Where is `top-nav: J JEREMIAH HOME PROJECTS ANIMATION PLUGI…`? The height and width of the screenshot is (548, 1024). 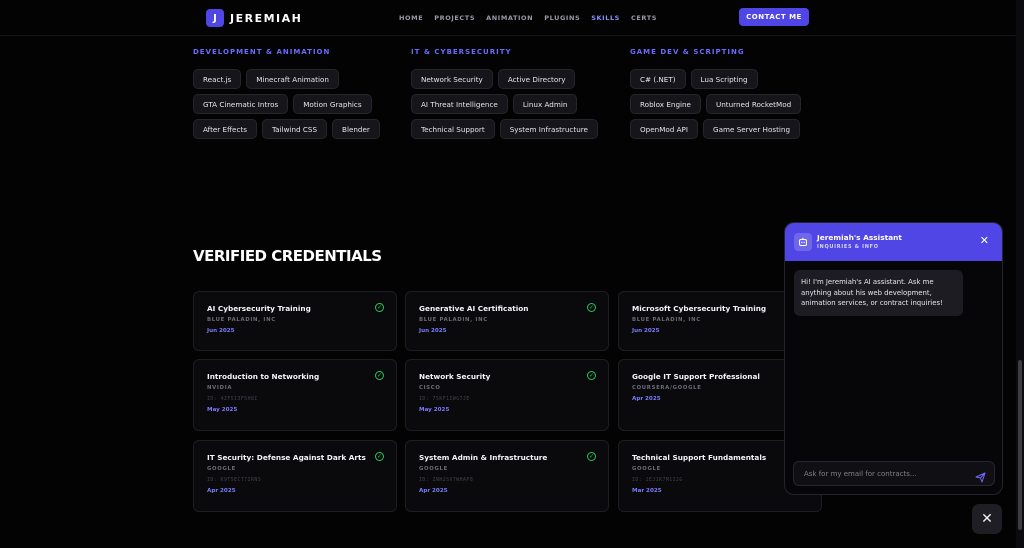 top-nav: J JEREMIAH HOME PROJECTS ANIMATION PLUGI… is located at coordinates (512, 18).